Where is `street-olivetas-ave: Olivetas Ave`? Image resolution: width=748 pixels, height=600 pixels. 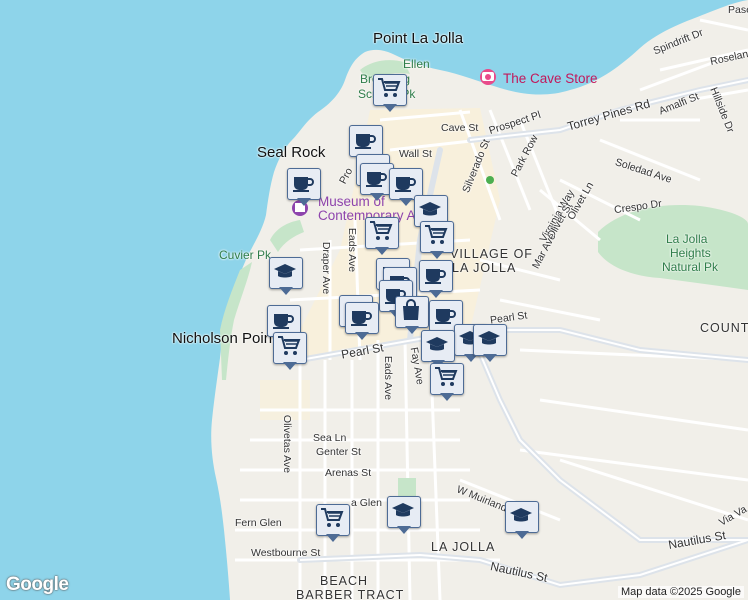
street-olivetas-ave: Olivetas Ave is located at coordinates (287, 444).